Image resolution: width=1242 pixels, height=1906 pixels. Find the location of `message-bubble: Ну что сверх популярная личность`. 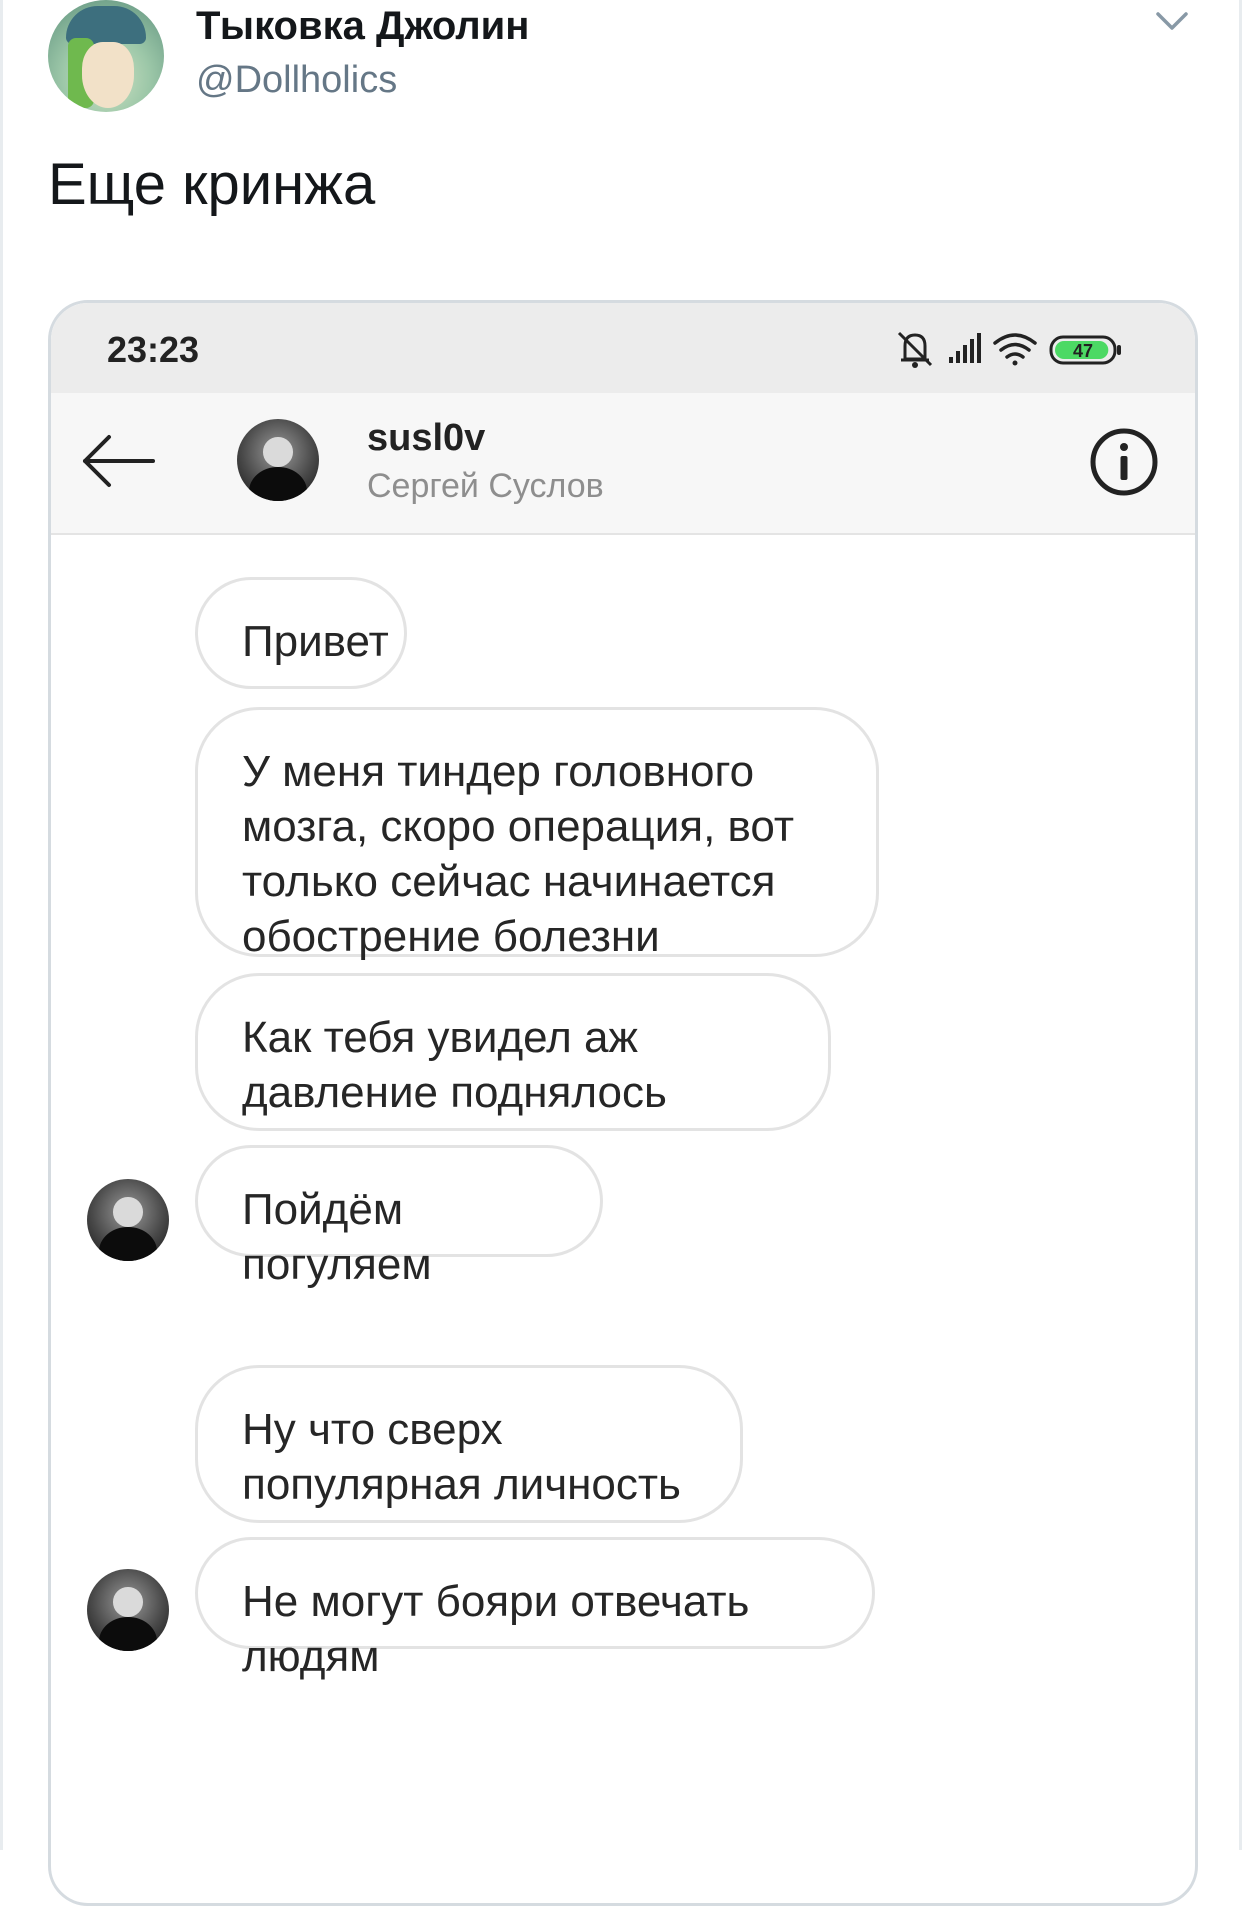

message-bubble: Ну что сверх популярная личность is located at coordinates (469, 1444).